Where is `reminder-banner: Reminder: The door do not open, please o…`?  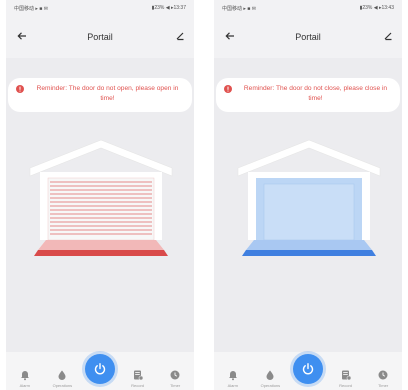 reminder-banner: Reminder: The door do not open, please o… is located at coordinates (100, 95).